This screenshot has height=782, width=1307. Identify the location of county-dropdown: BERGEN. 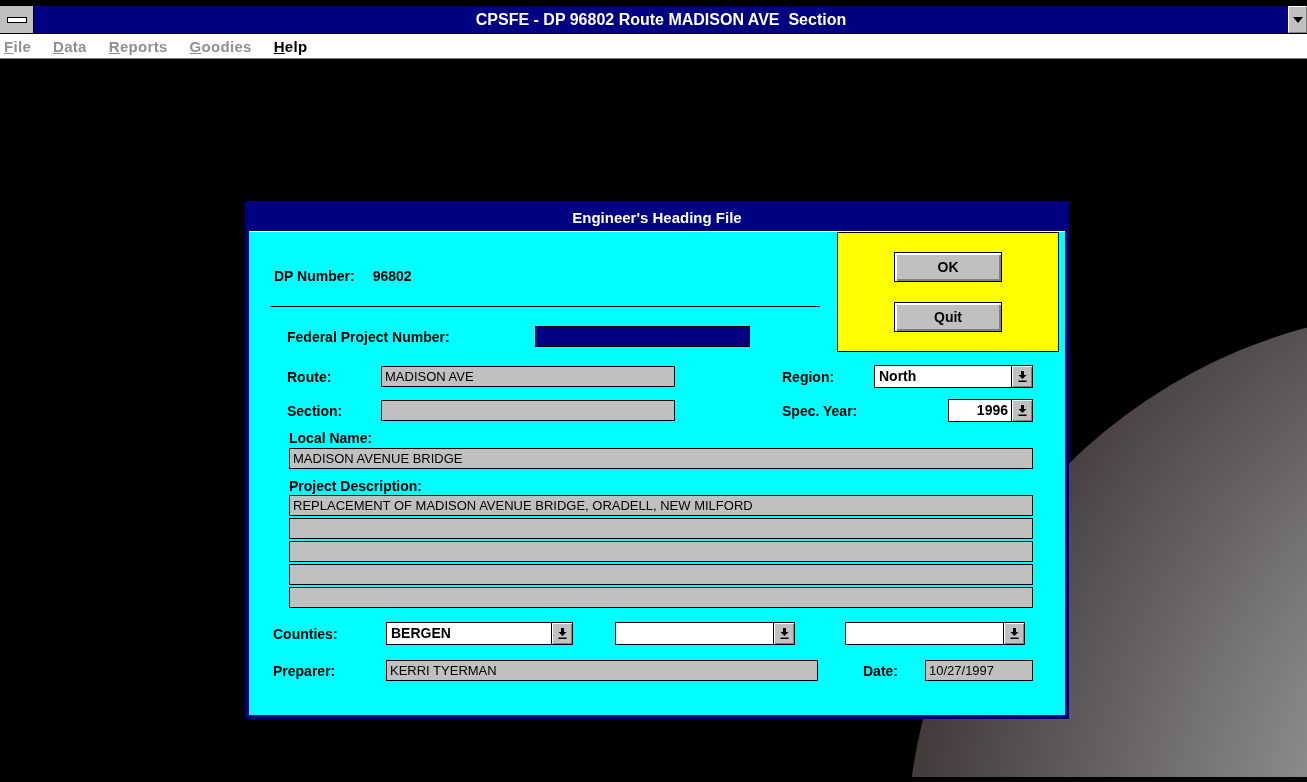
(479, 633).